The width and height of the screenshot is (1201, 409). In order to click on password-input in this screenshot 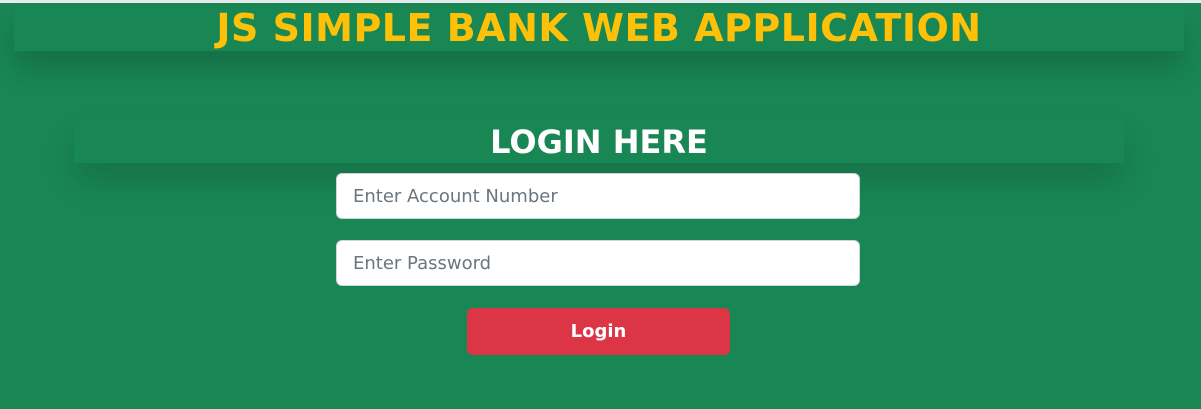, I will do `click(598, 263)`.